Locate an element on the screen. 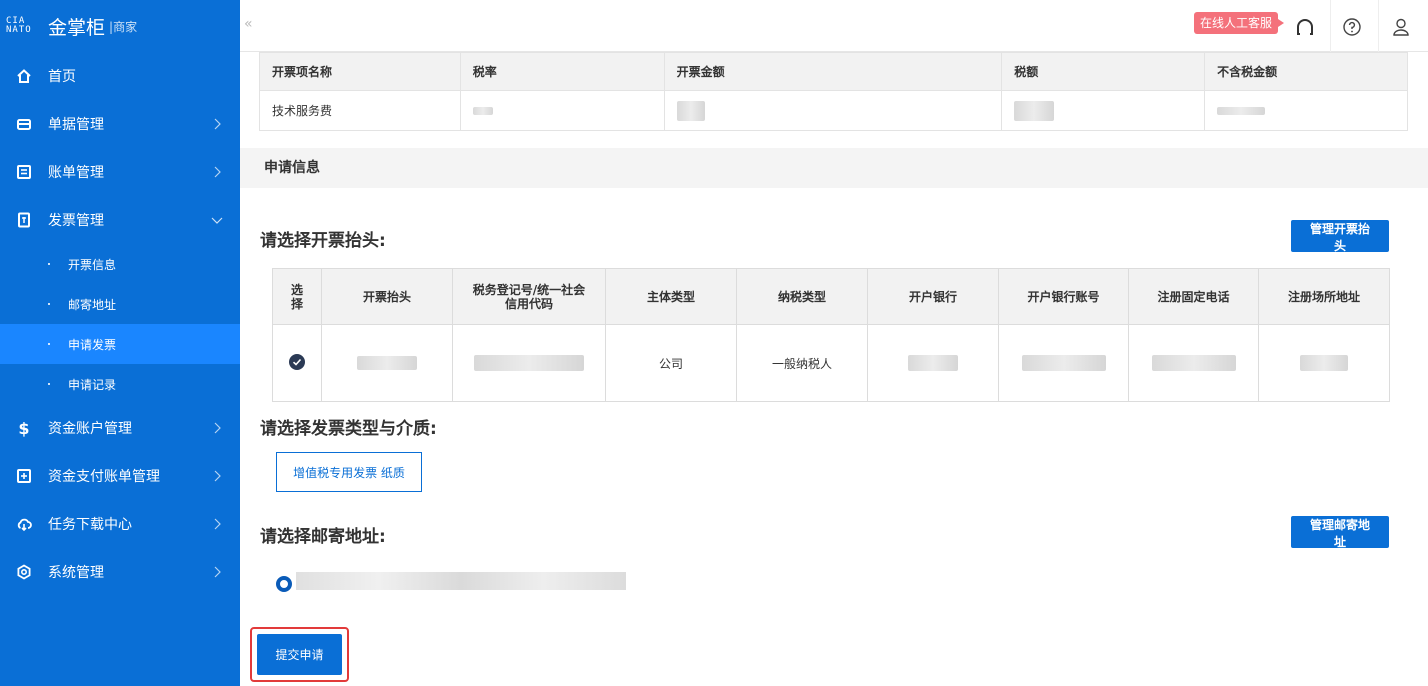 The image size is (1428, 686). selected-check-icon is located at coordinates (297, 361).